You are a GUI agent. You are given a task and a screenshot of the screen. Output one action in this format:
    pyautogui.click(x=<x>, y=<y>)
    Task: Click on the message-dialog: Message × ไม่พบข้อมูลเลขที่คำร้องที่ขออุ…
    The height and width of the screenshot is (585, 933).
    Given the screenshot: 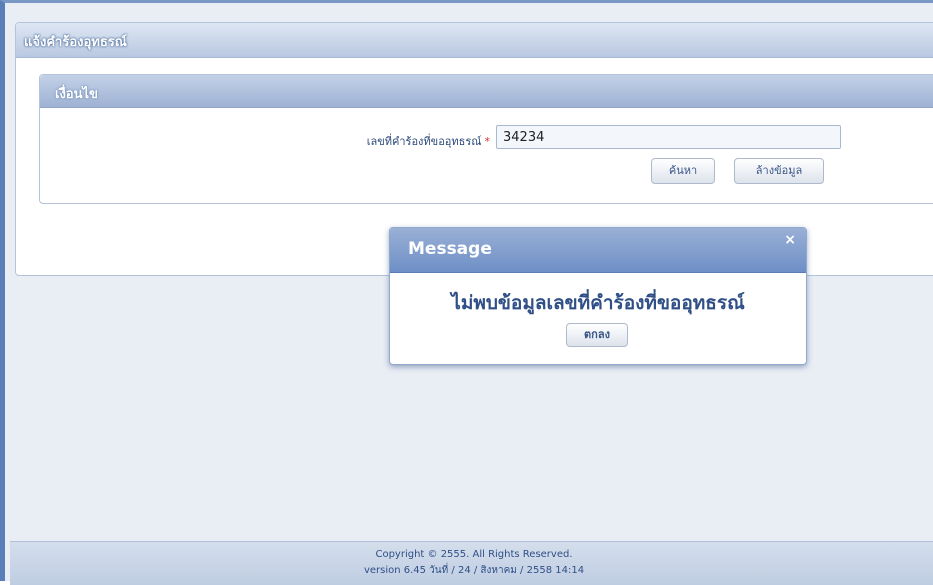 What is the action you would take?
    pyautogui.click(x=598, y=296)
    